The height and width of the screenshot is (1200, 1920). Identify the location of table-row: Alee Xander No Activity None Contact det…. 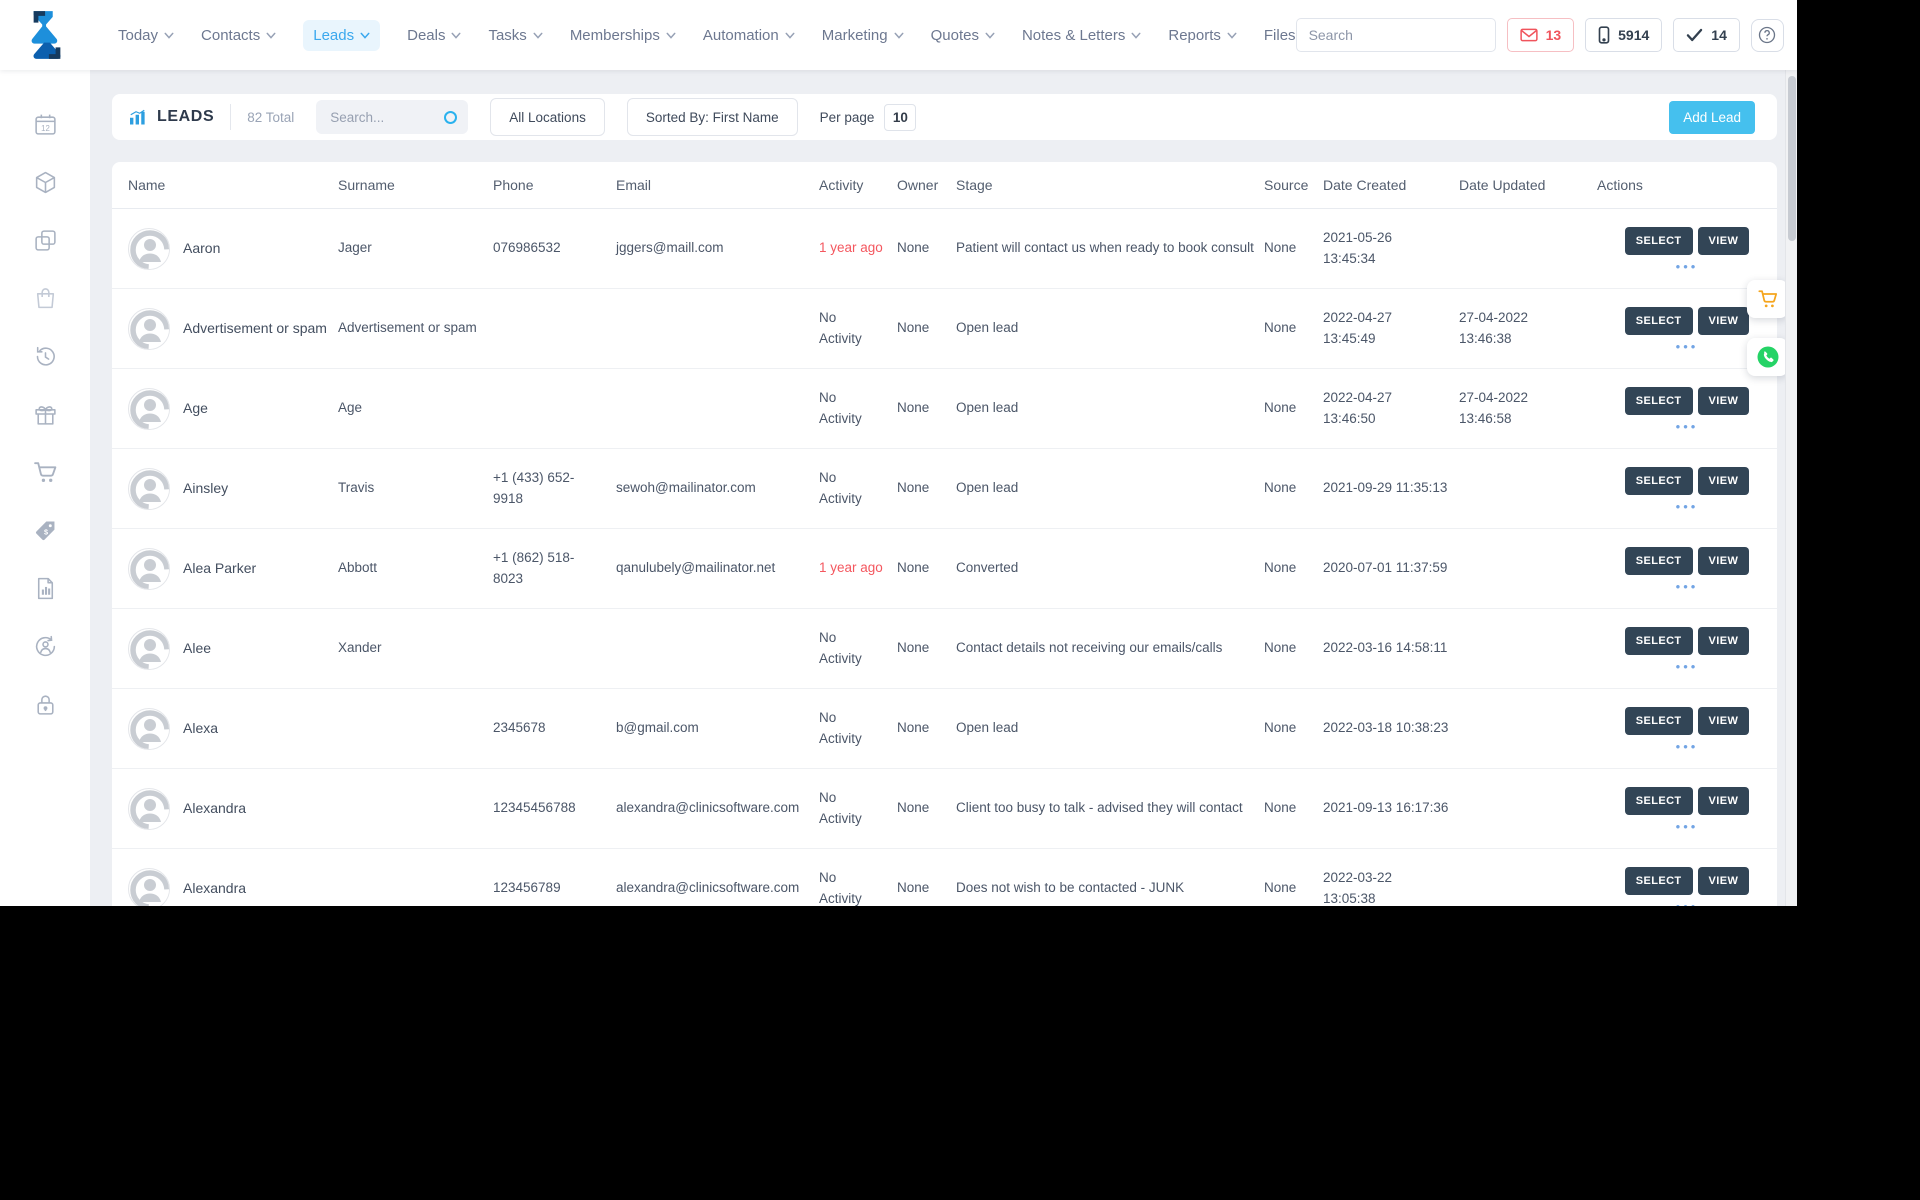
(944, 649).